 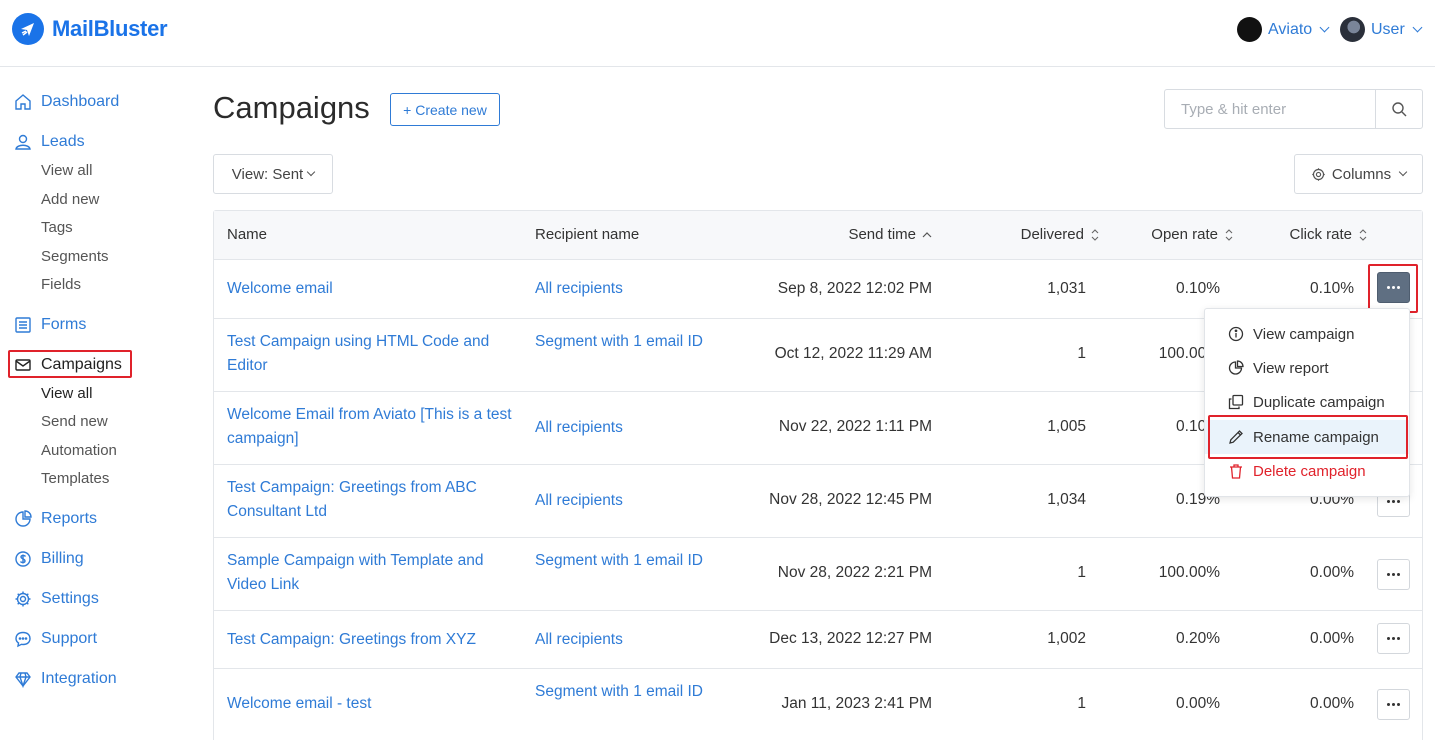 I want to click on columns-label: Columns, so click(x=1361, y=174).